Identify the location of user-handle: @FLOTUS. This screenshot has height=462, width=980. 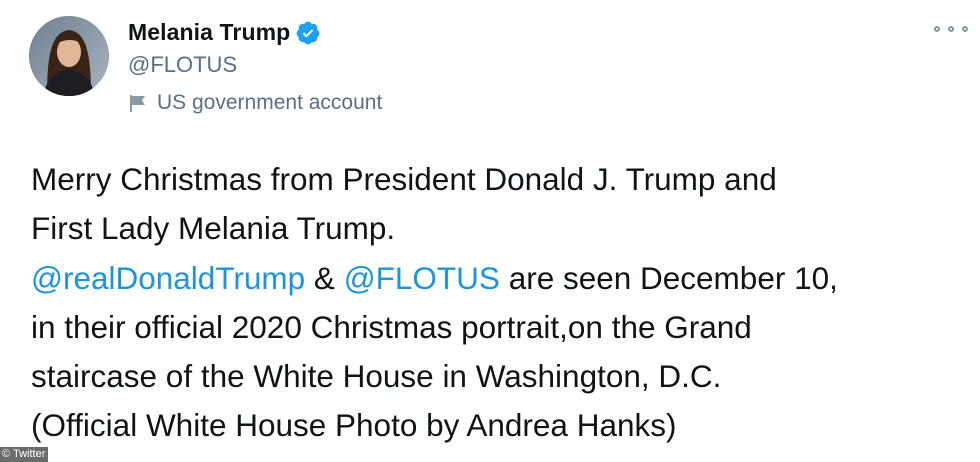
(182, 65).